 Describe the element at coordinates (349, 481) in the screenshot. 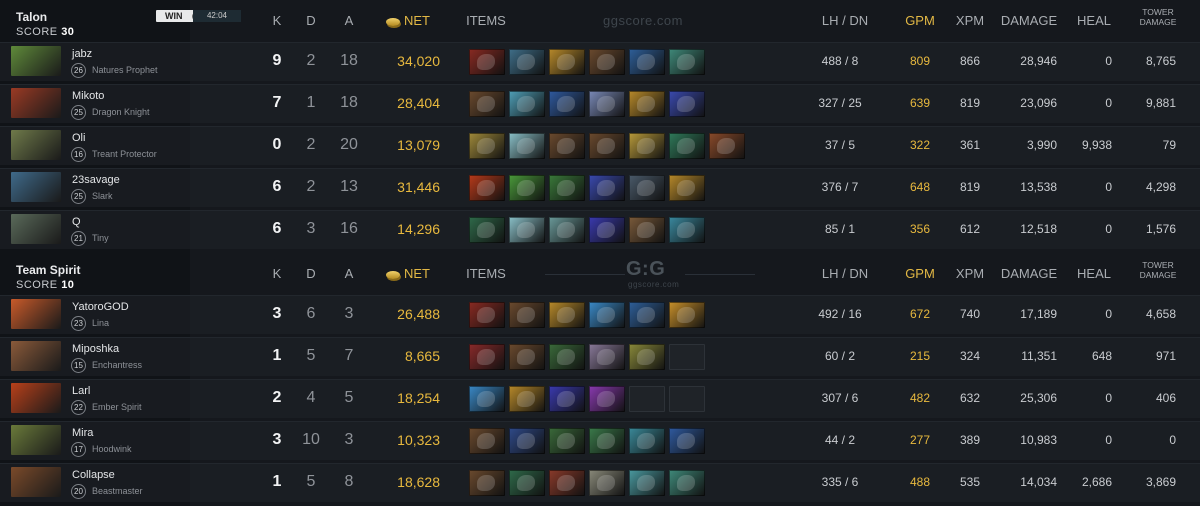

I see `assists-value: 8` at that location.